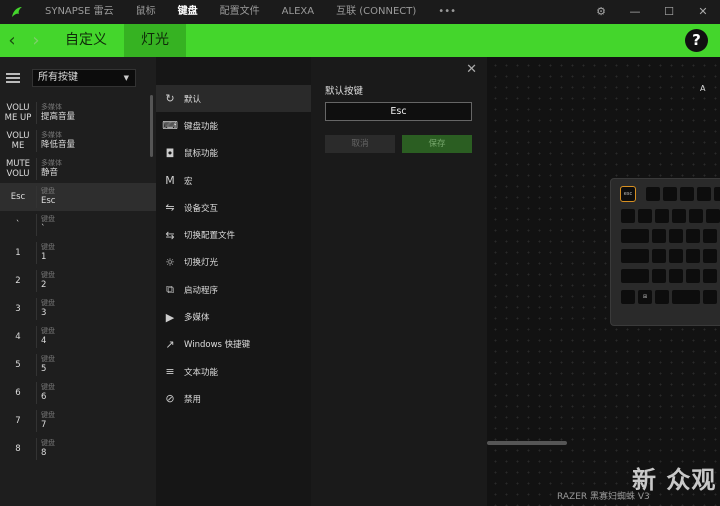 The height and width of the screenshot is (506, 720). Describe the element at coordinates (78, 281) in the screenshot. I see `key-list-item: 2 键盘 2` at that location.